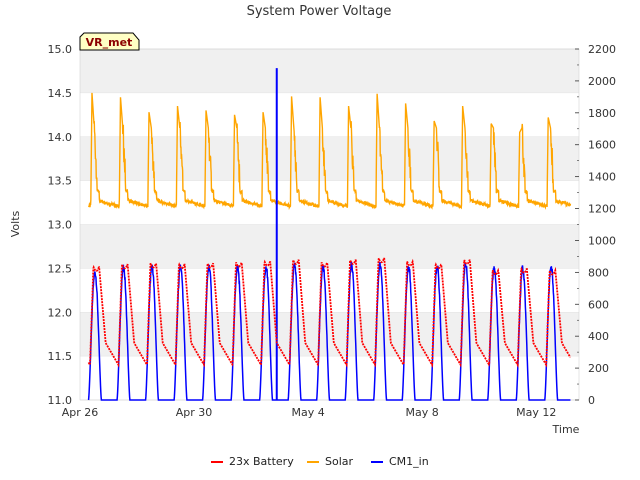 The height and width of the screenshot is (480, 640). I want to click on legend-entry-label: CM1_in, so click(409, 461).